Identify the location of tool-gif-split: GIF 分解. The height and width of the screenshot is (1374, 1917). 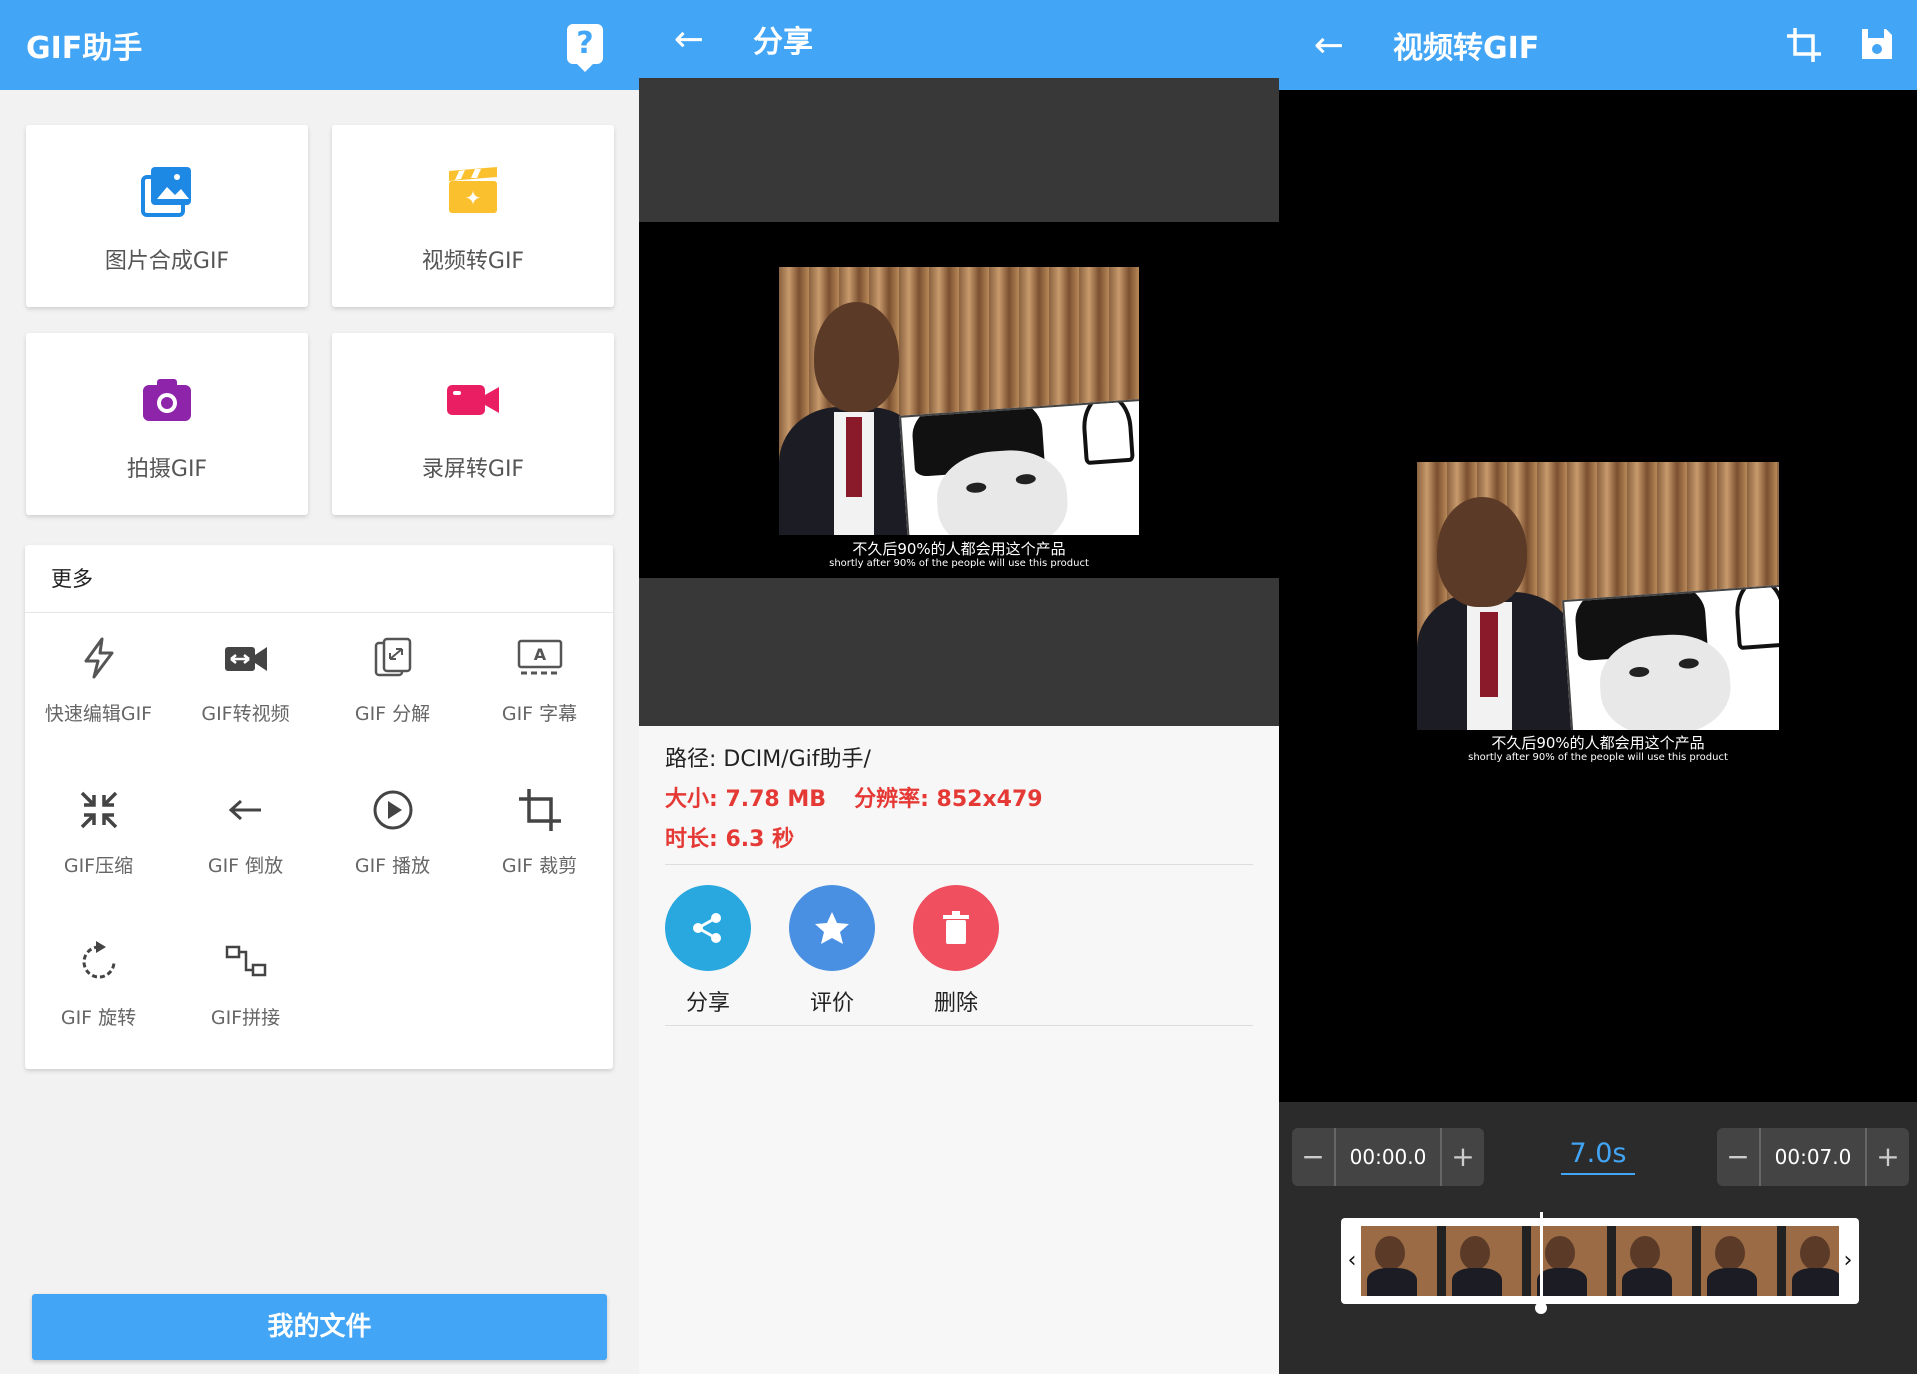
(392, 678).